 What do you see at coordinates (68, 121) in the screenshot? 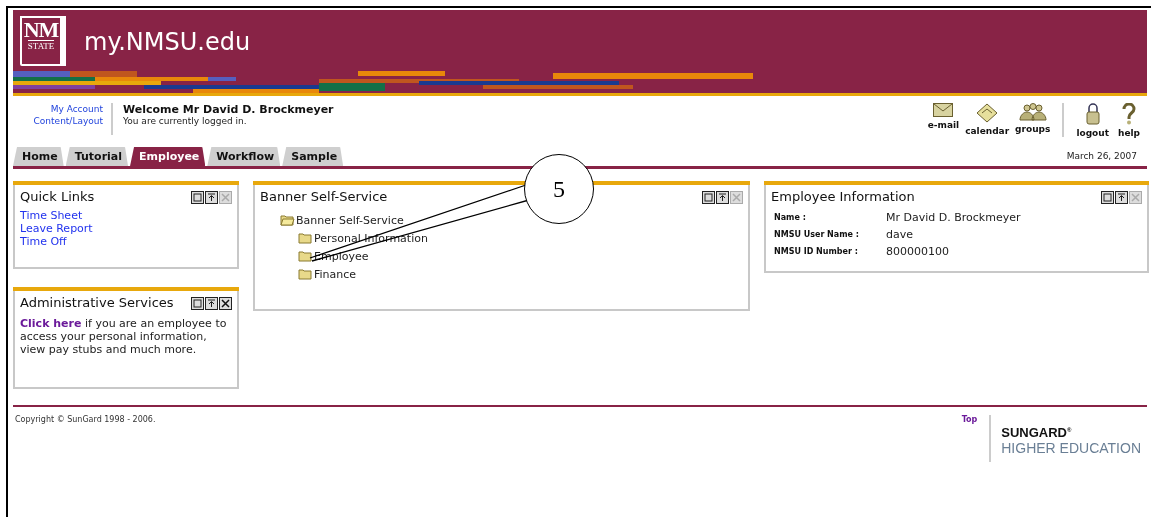
I see `account-link: Content/Layout` at bounding box center [68, 121].